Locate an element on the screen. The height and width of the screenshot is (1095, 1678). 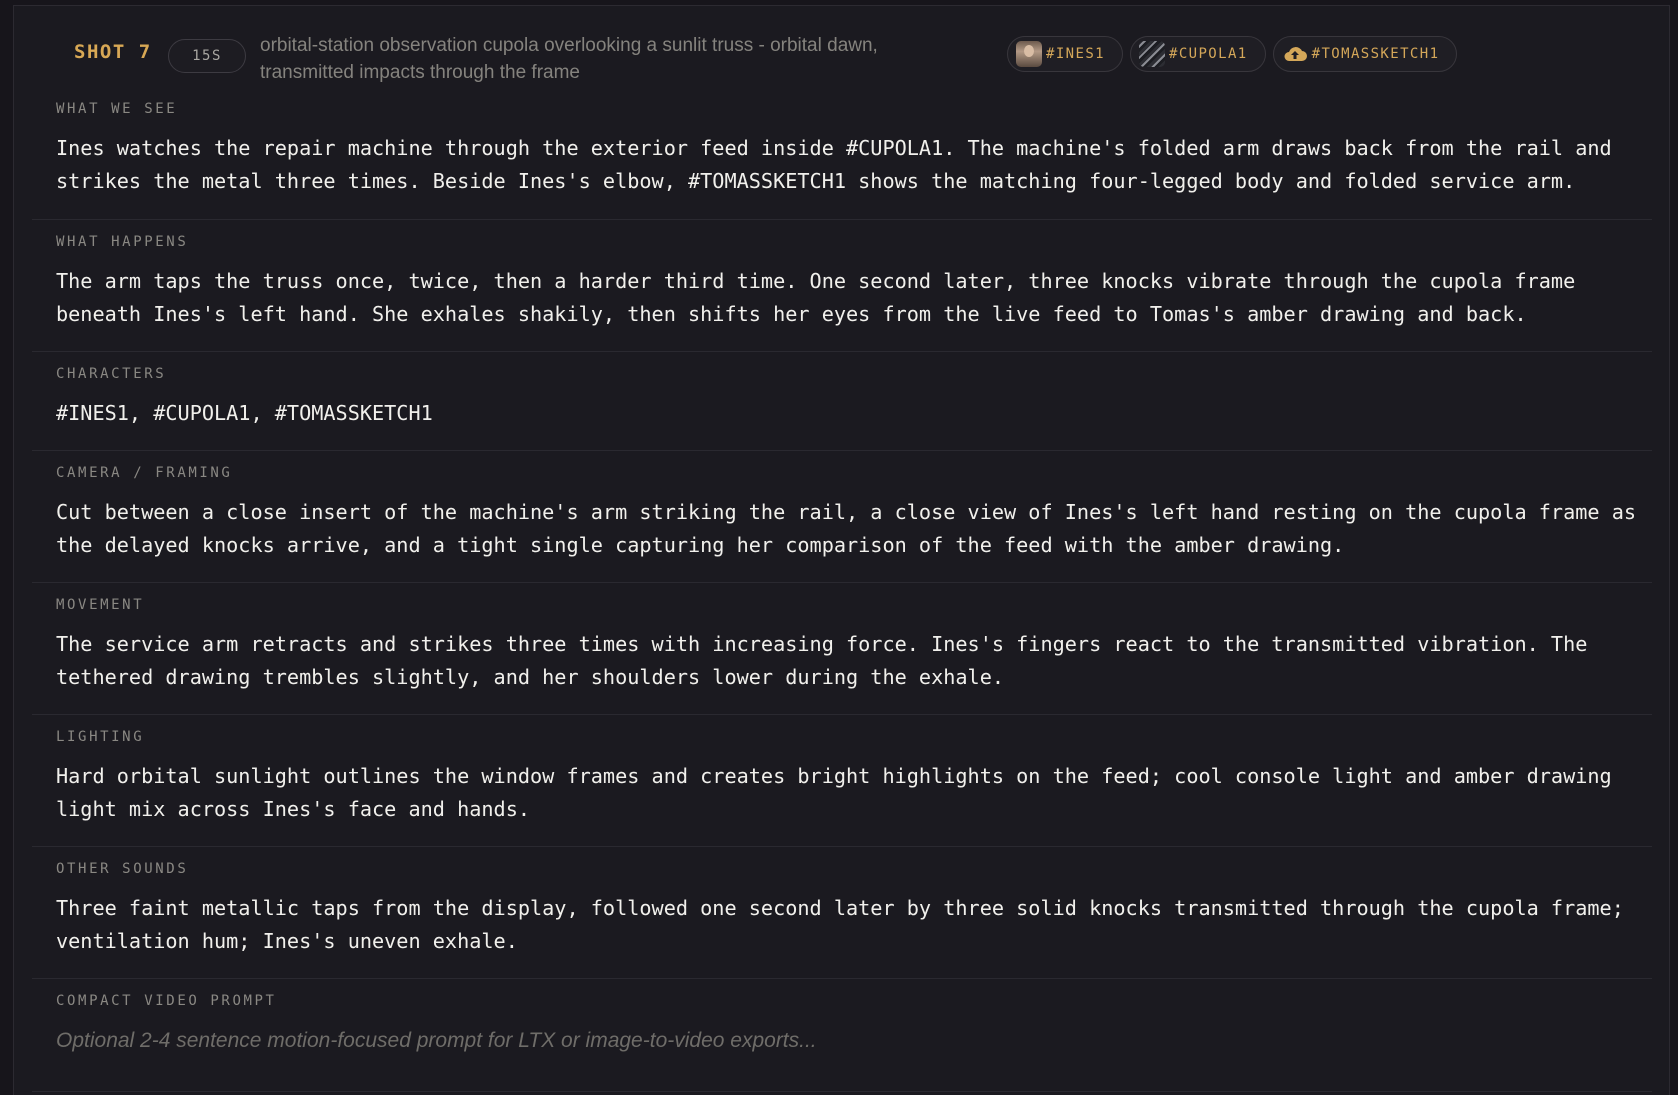
section-title: WHAT HAPPENS is located at coordinates (122, 242).